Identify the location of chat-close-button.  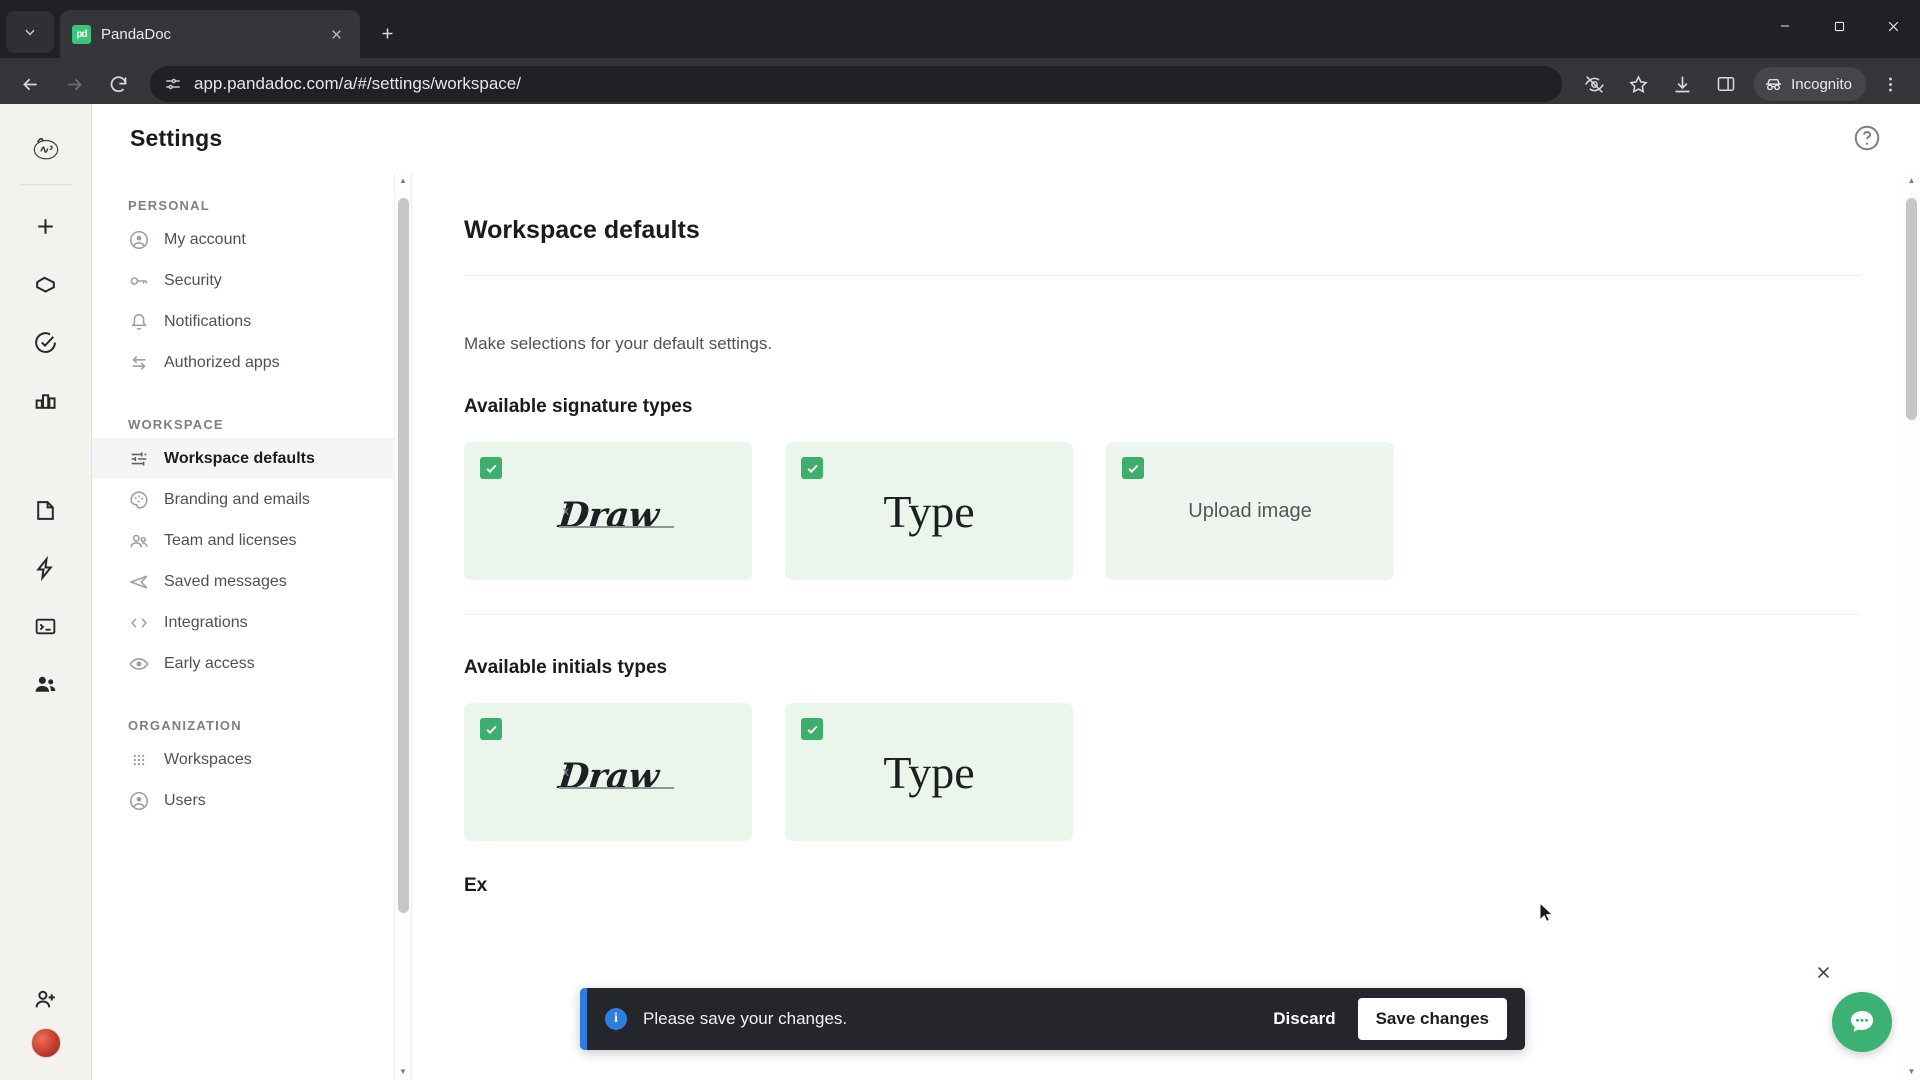
(1823, 975).